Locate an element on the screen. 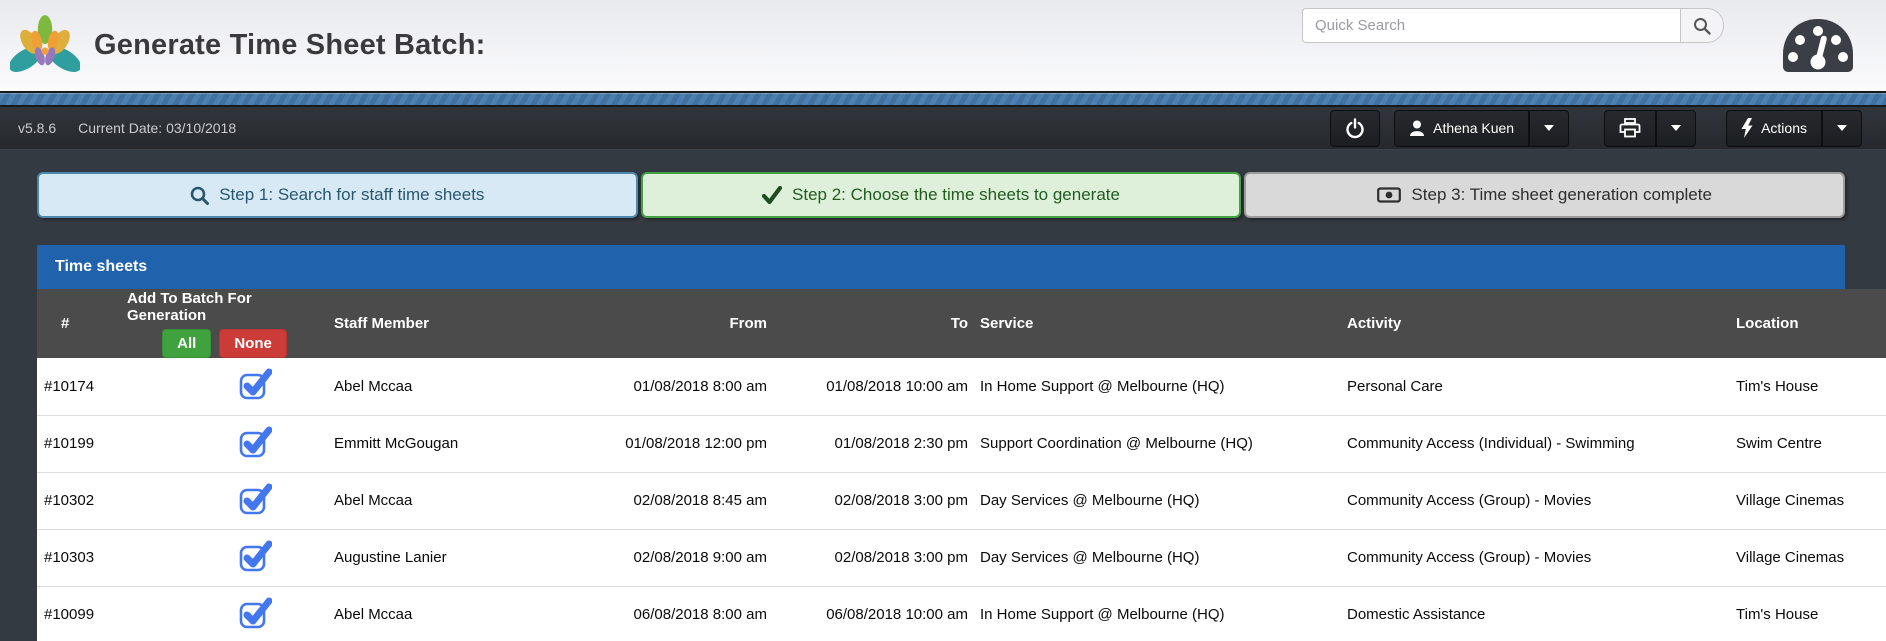  user-menu-caret-button is located at coordinates (1549, 128).